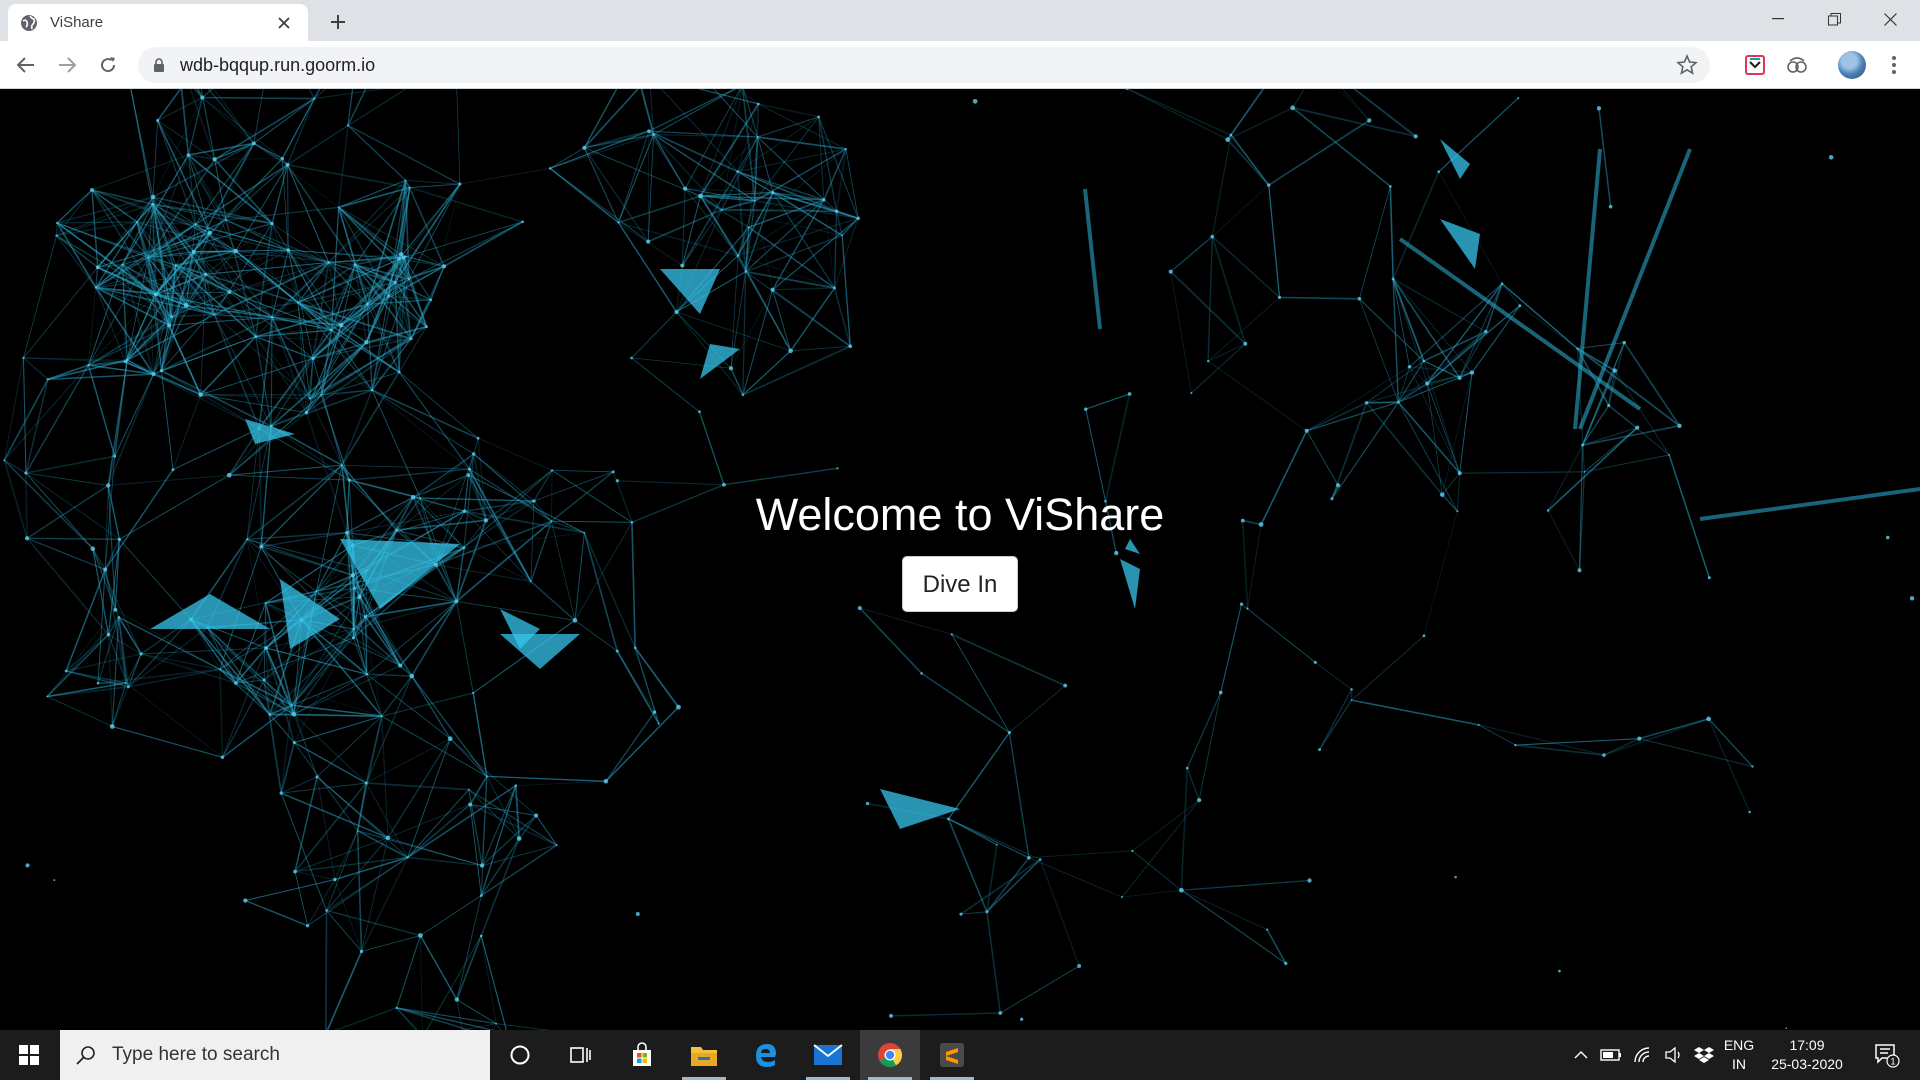 Image resolution: width=1920 pixels, height=1080 pixels. Describe the element at coordinates (1797, 65) in the screenshot. I see `extension-icon` at that location.